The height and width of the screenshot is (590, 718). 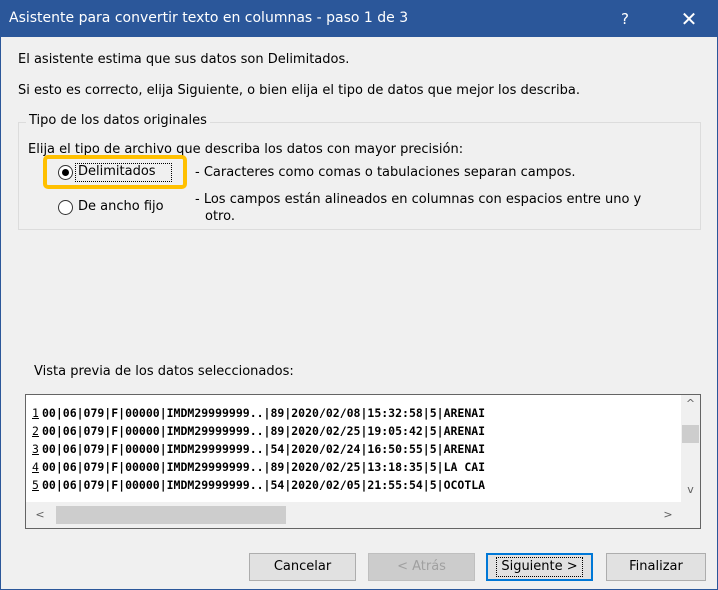 I want to click on preview-row-number: 1, so click(x=35, y=413).